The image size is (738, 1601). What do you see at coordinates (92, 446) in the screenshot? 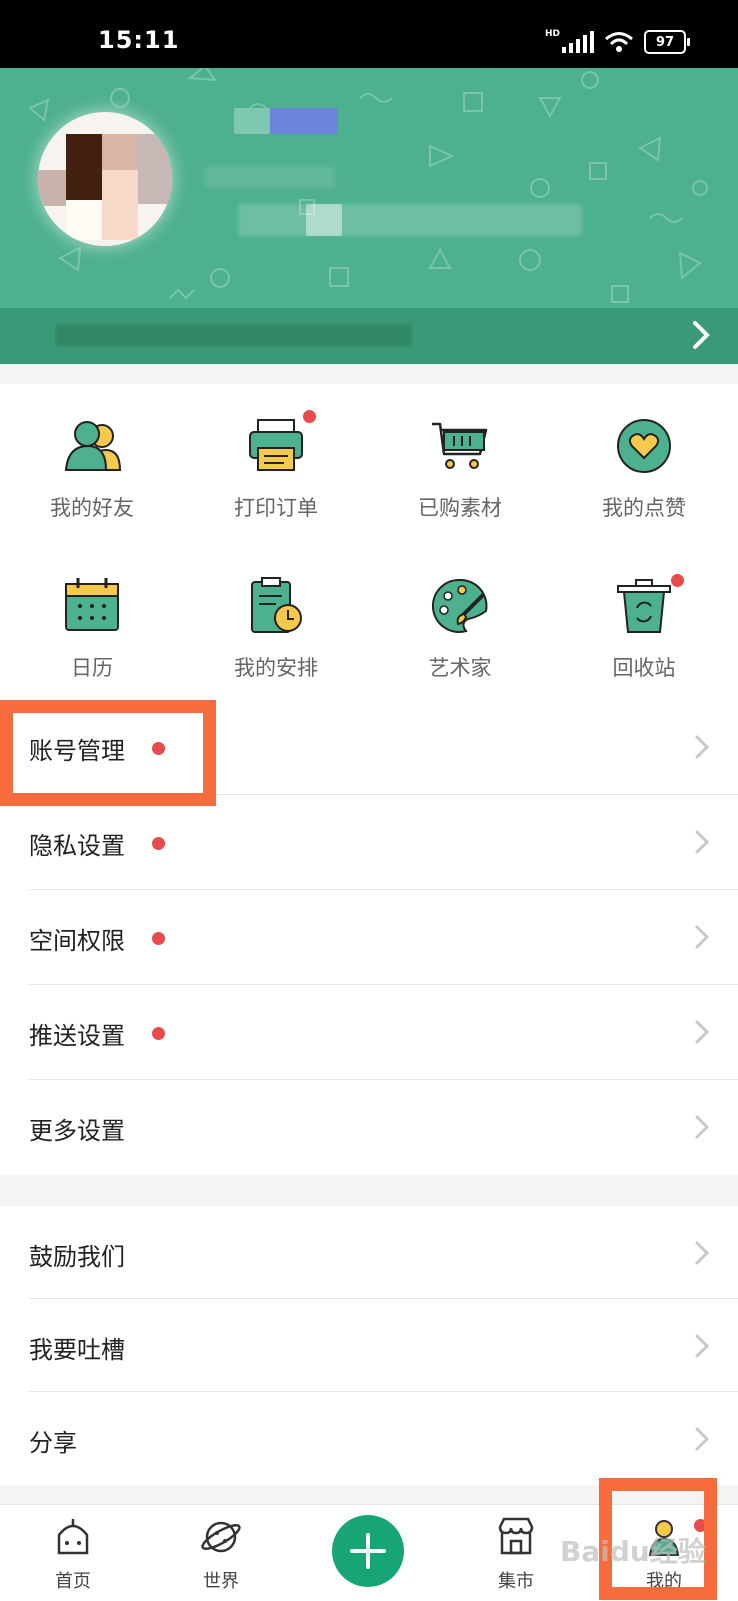
I see `friends-icon` at bounding box center [92, 446].